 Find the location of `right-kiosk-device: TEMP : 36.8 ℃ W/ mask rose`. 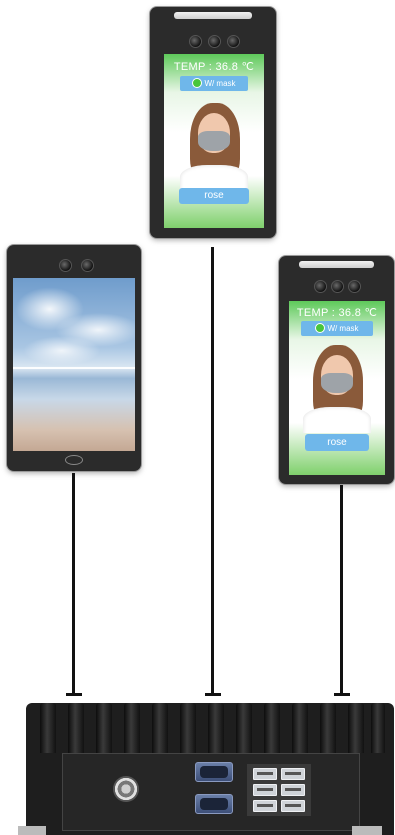

right-kiosk-device: TEMP : 36.8 ℃ W/ mask rose is located at coordinates (336, 370).